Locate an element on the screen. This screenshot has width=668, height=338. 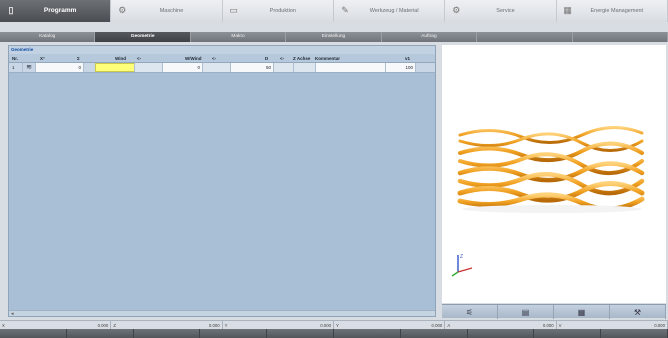
spring-row-icon: ≋ is located at coordinates (29, 67).